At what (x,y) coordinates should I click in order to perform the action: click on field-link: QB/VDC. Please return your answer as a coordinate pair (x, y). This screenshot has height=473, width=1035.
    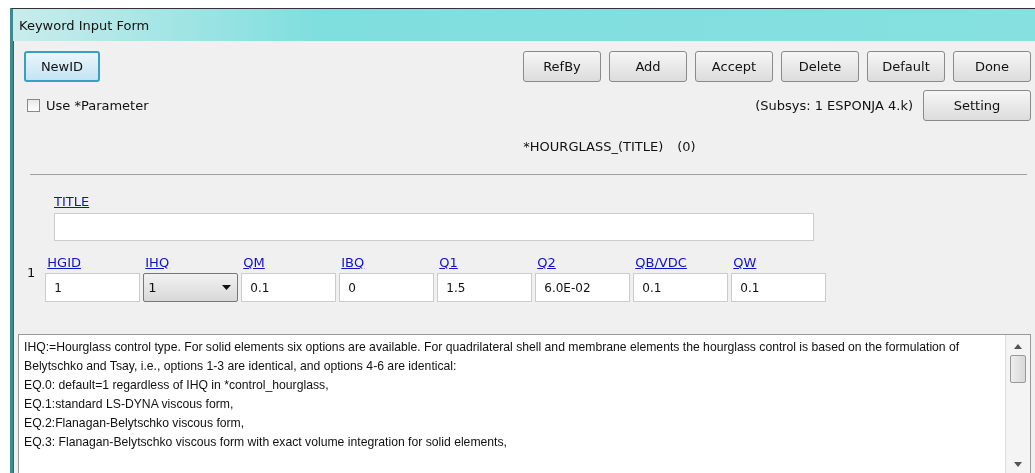
    Looking at the image, I should click on (681, 262).